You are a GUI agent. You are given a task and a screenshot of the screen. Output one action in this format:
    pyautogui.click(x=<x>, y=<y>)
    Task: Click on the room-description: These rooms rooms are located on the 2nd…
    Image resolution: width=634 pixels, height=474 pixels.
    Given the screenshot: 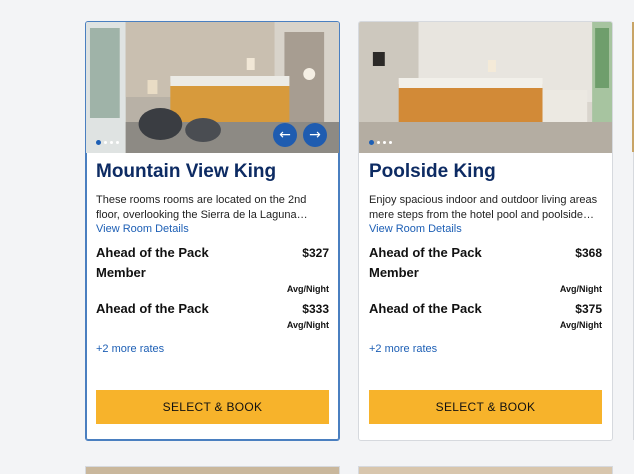 What is the action you would take?
    pyautogui.click(x=202, y=207)
    